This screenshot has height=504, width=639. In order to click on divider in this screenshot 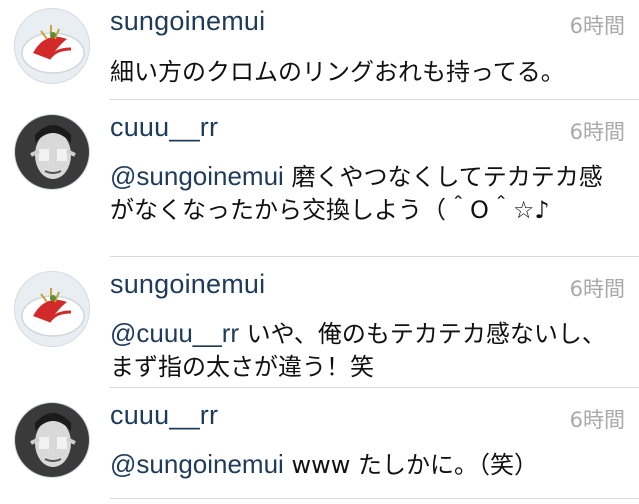, I will do `click(374, 498)`.